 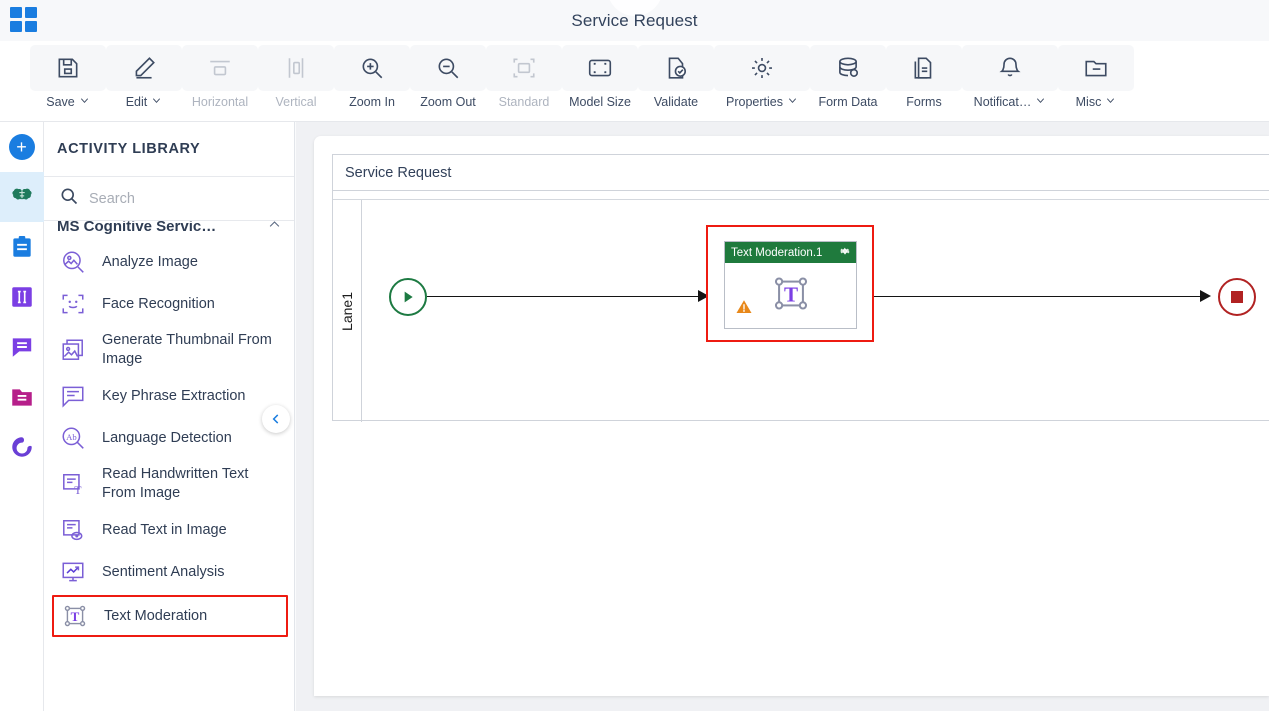 What do you see at coordinates (136, 102) in the screenshot?
I see `edit-label: Edit` at bounding box center [136, 102].